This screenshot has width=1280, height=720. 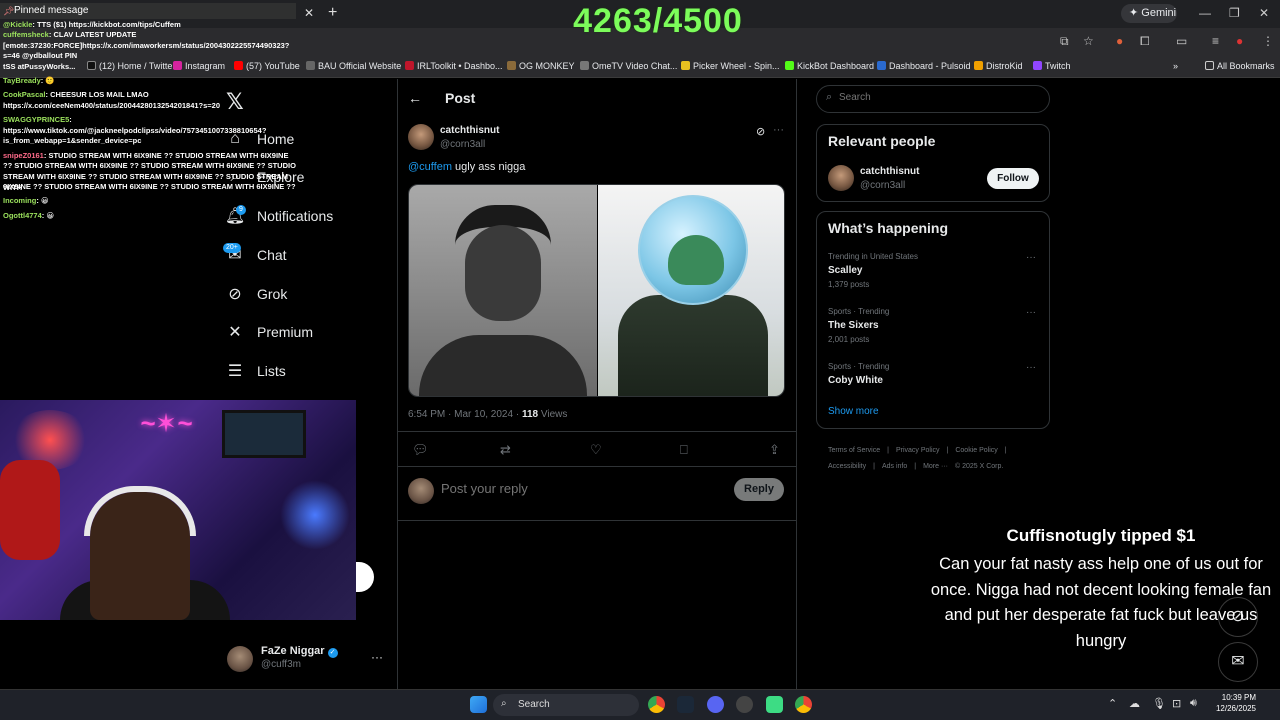 I want to click on divider, so click(x=597, y=466).